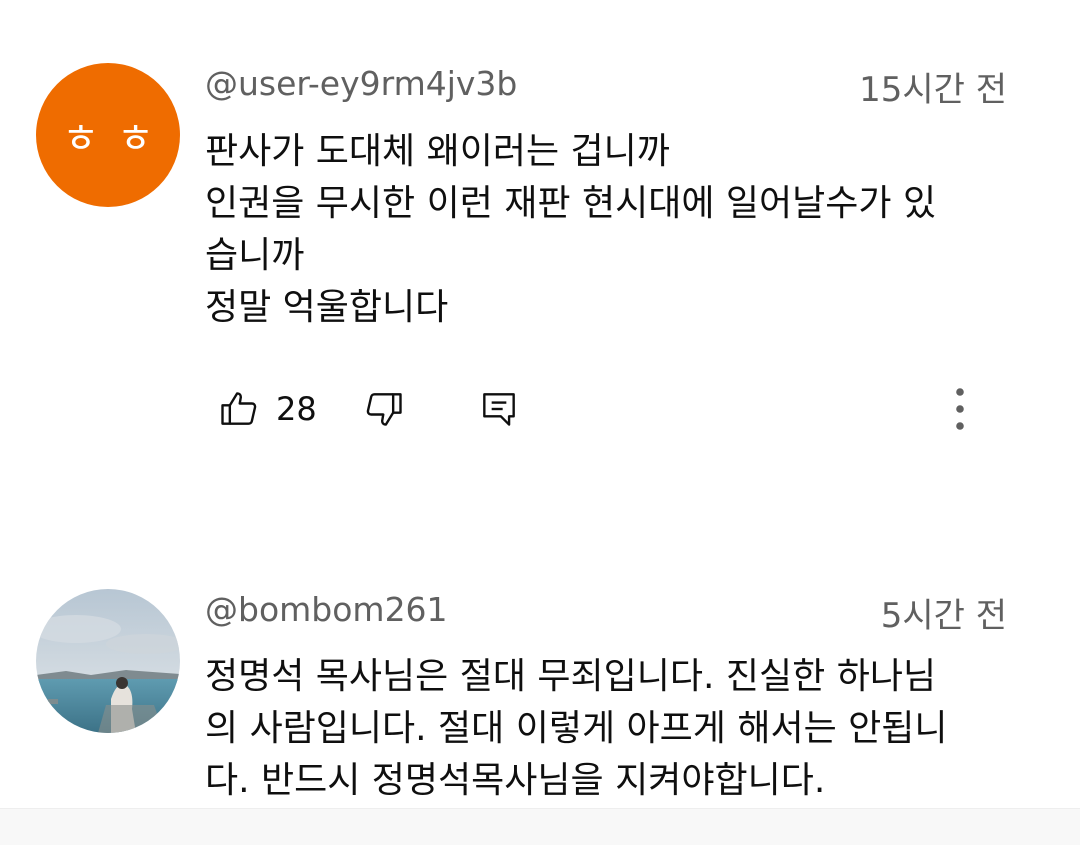 This screenshot has height=845, width=1080. I want to click on like-button, so click(239, 409).